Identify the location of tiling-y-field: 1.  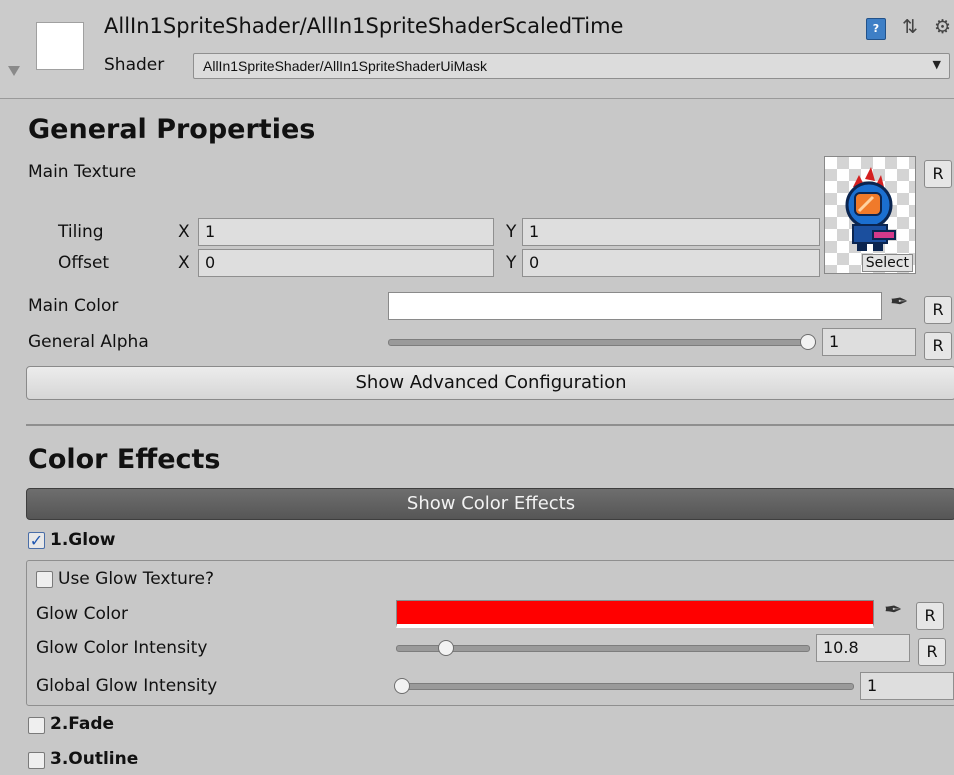
(671, 232).